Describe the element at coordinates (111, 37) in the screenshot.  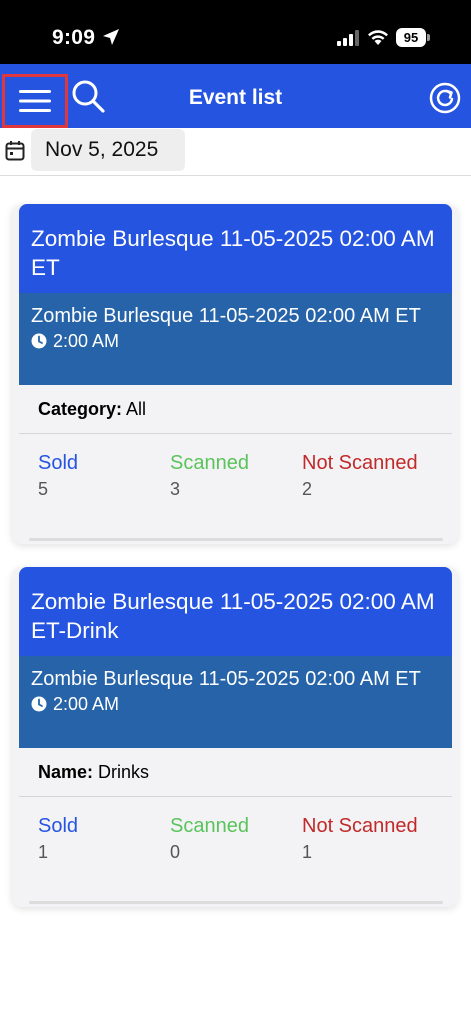
I see `location-arrow-icon` at that location.